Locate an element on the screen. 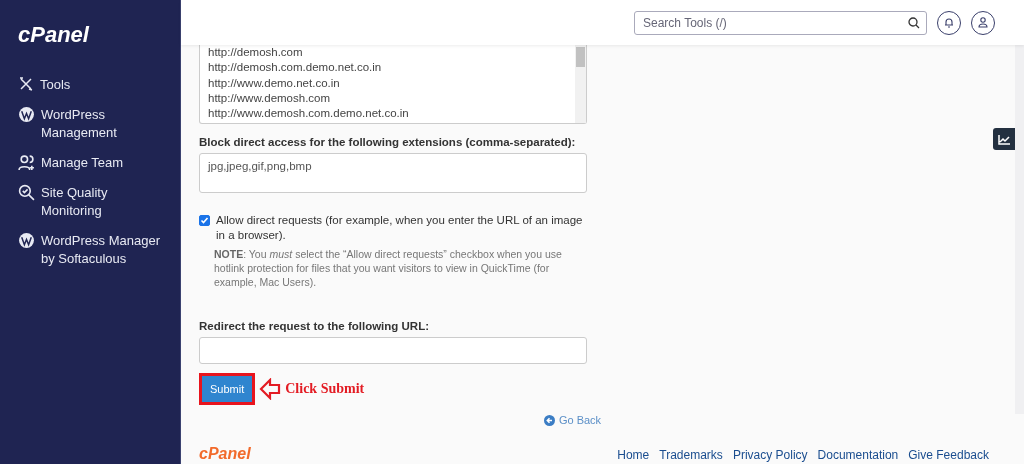 The height and width of the screenshot is (464, 1024). footer-link: Trademarks is located at coordinates (691, 455).